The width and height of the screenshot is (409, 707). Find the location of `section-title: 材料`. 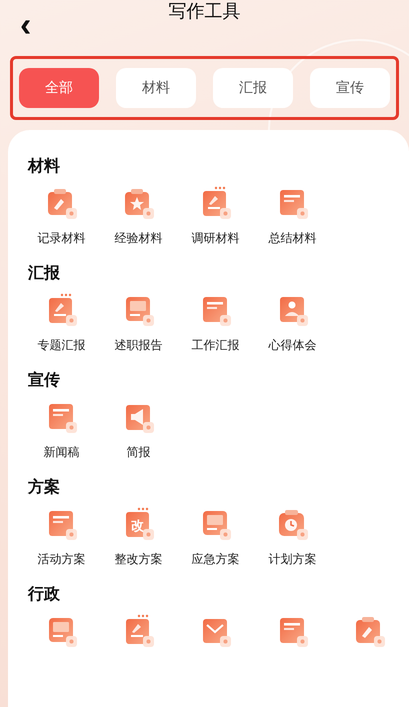

section-title: 材料 is located at coordinates (44, 166).